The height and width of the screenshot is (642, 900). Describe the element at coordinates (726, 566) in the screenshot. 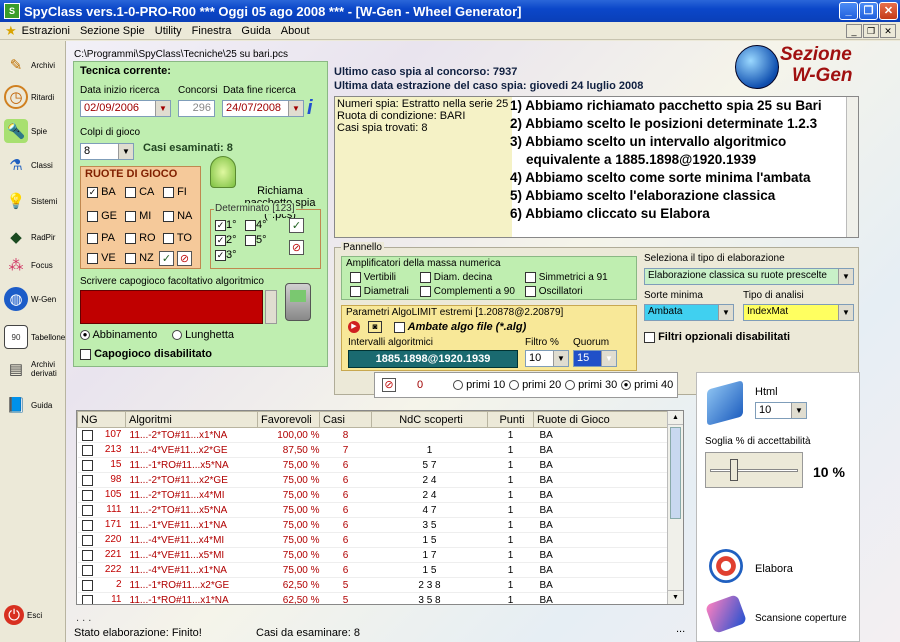

I see `target-icon` at that location.